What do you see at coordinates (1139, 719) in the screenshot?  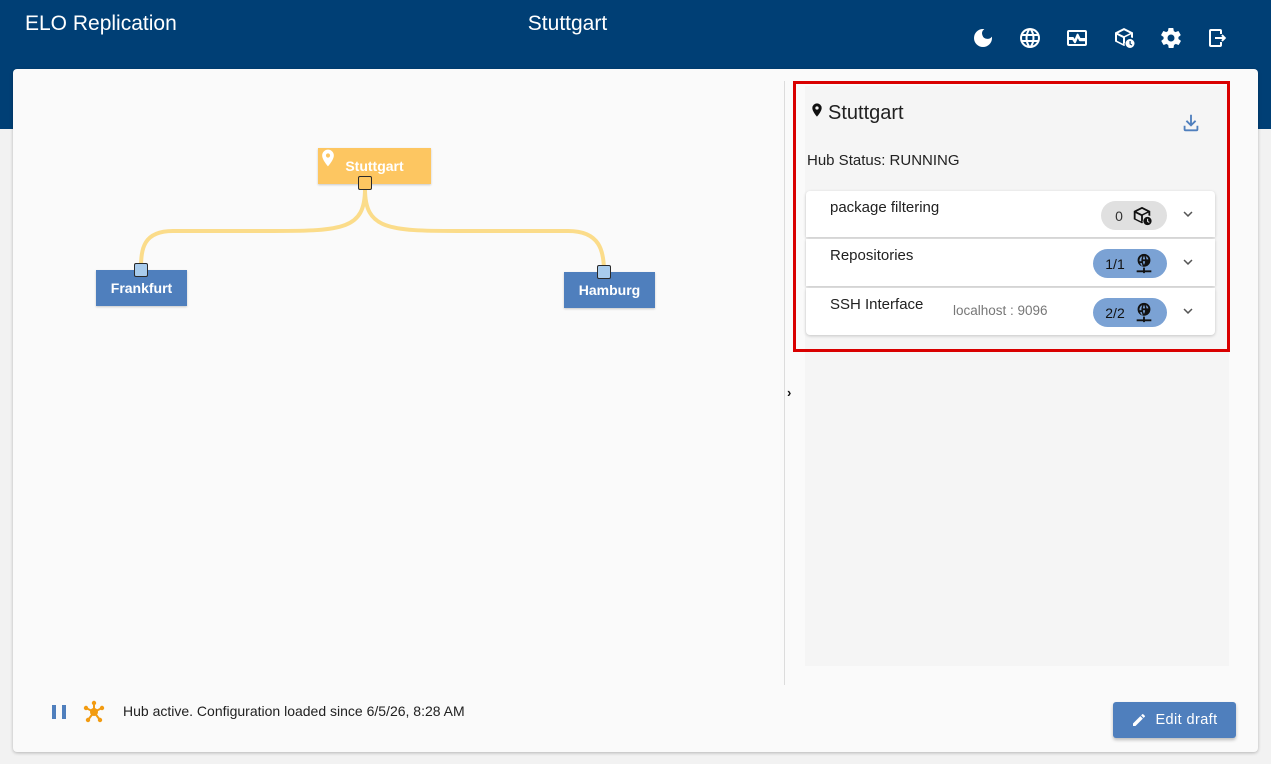 I see `pencil-icon` at bounding box center [1139, 719].